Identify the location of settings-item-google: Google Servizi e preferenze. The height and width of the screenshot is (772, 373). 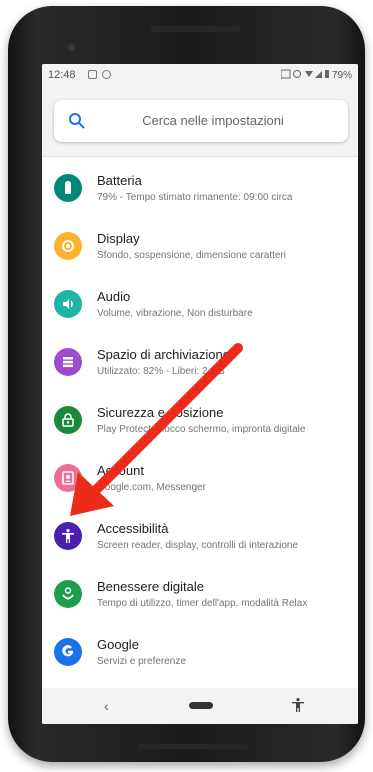
(200, 653).